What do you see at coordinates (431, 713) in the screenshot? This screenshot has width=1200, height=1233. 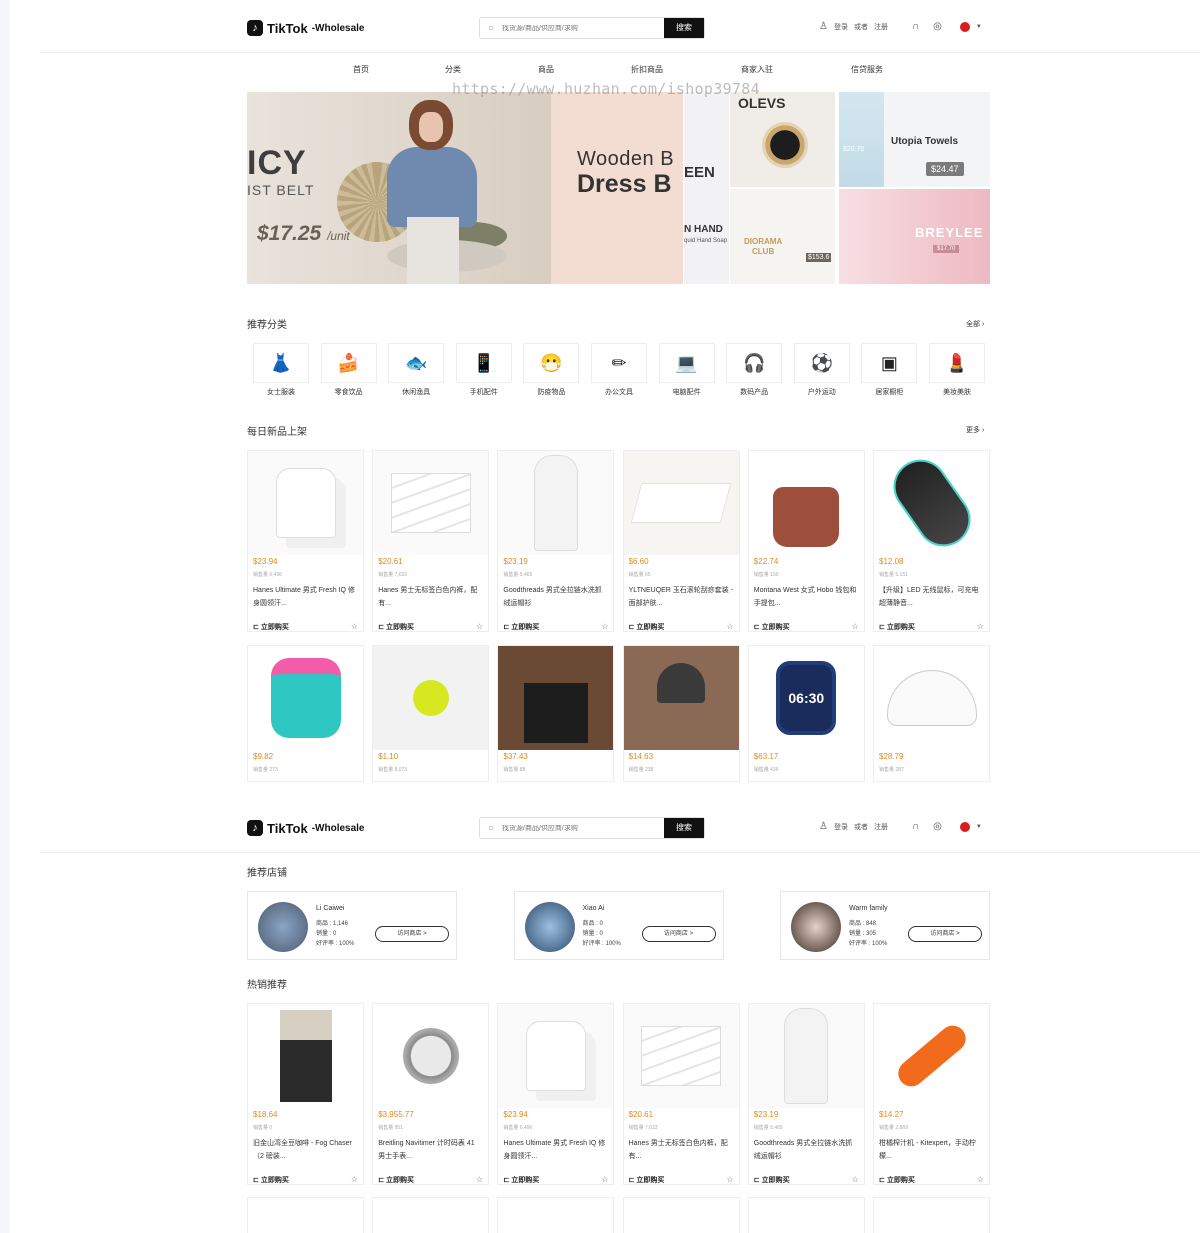 I see `product-card: $1.10销售量 8,073无论如何练习高尔夫球` at bounding box center [431, 713].